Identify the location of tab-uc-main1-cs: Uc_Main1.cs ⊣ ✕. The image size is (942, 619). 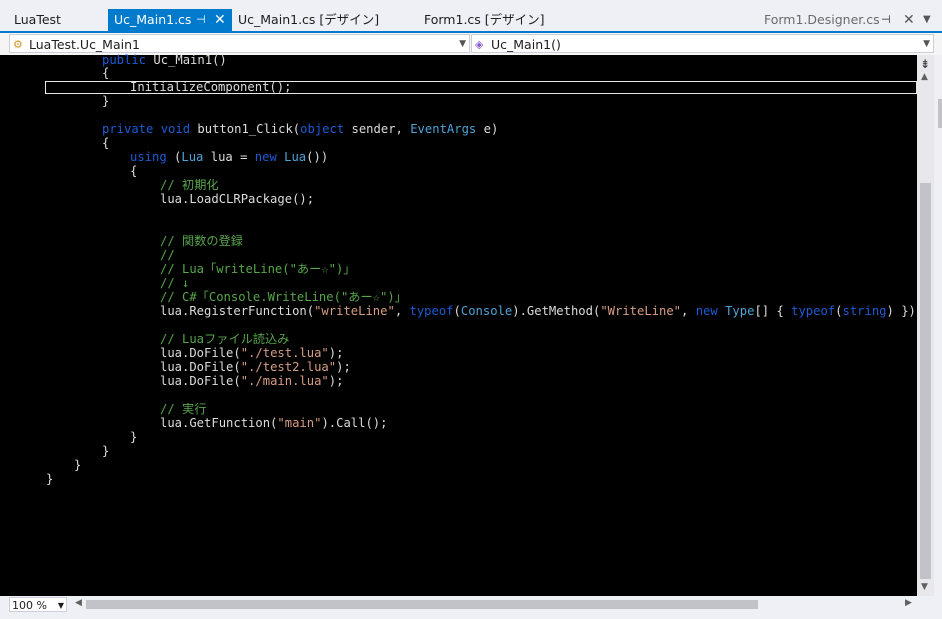
(170, 20).